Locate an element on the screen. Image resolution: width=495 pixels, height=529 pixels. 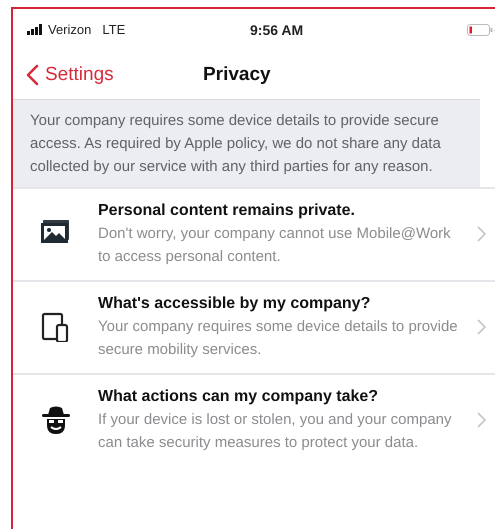
item-title: Personal content remains private. is located at coordinates (227, 211).